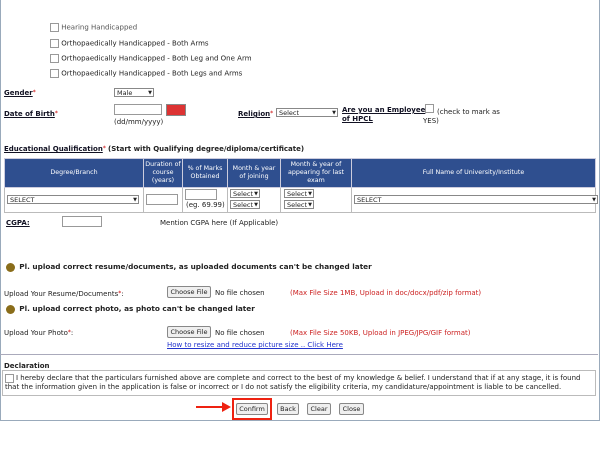 Image resolution: width=600 pixels, height=450 pixels. What do you see at coordinates (254, 173) in the screenshot?
I see `col-joining: Month & year of joining` at bounding box center [254, 173].